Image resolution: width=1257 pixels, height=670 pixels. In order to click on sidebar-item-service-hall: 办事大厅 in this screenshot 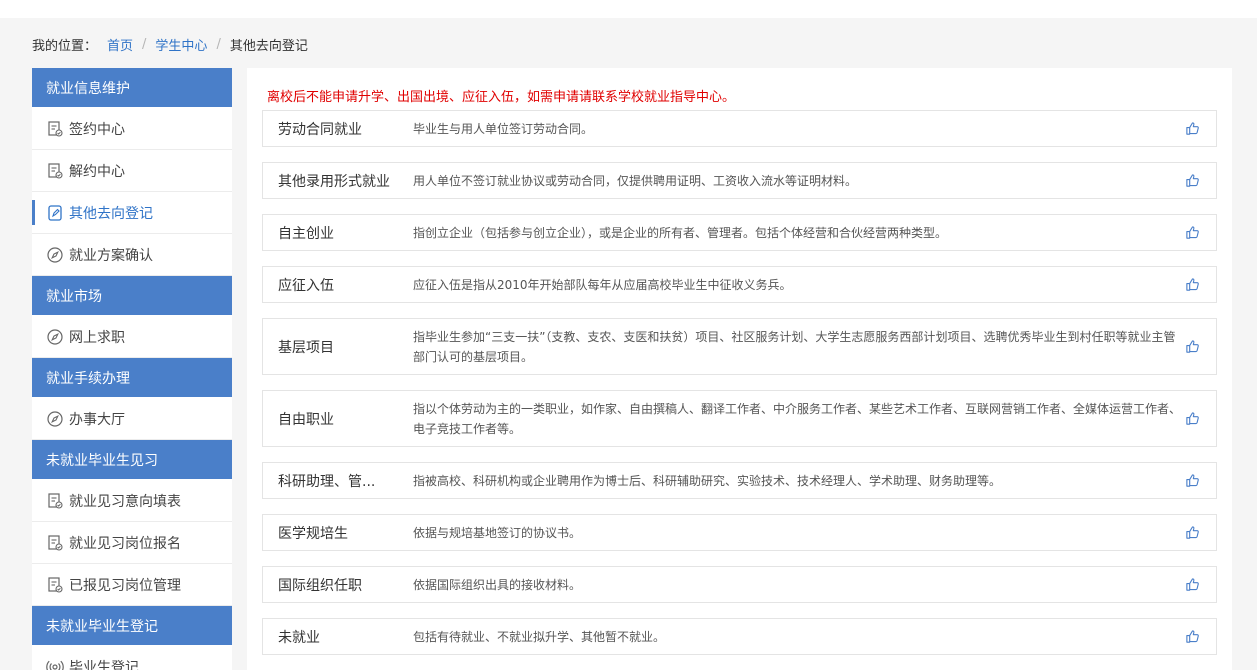, I will do `click(132, 419)`.